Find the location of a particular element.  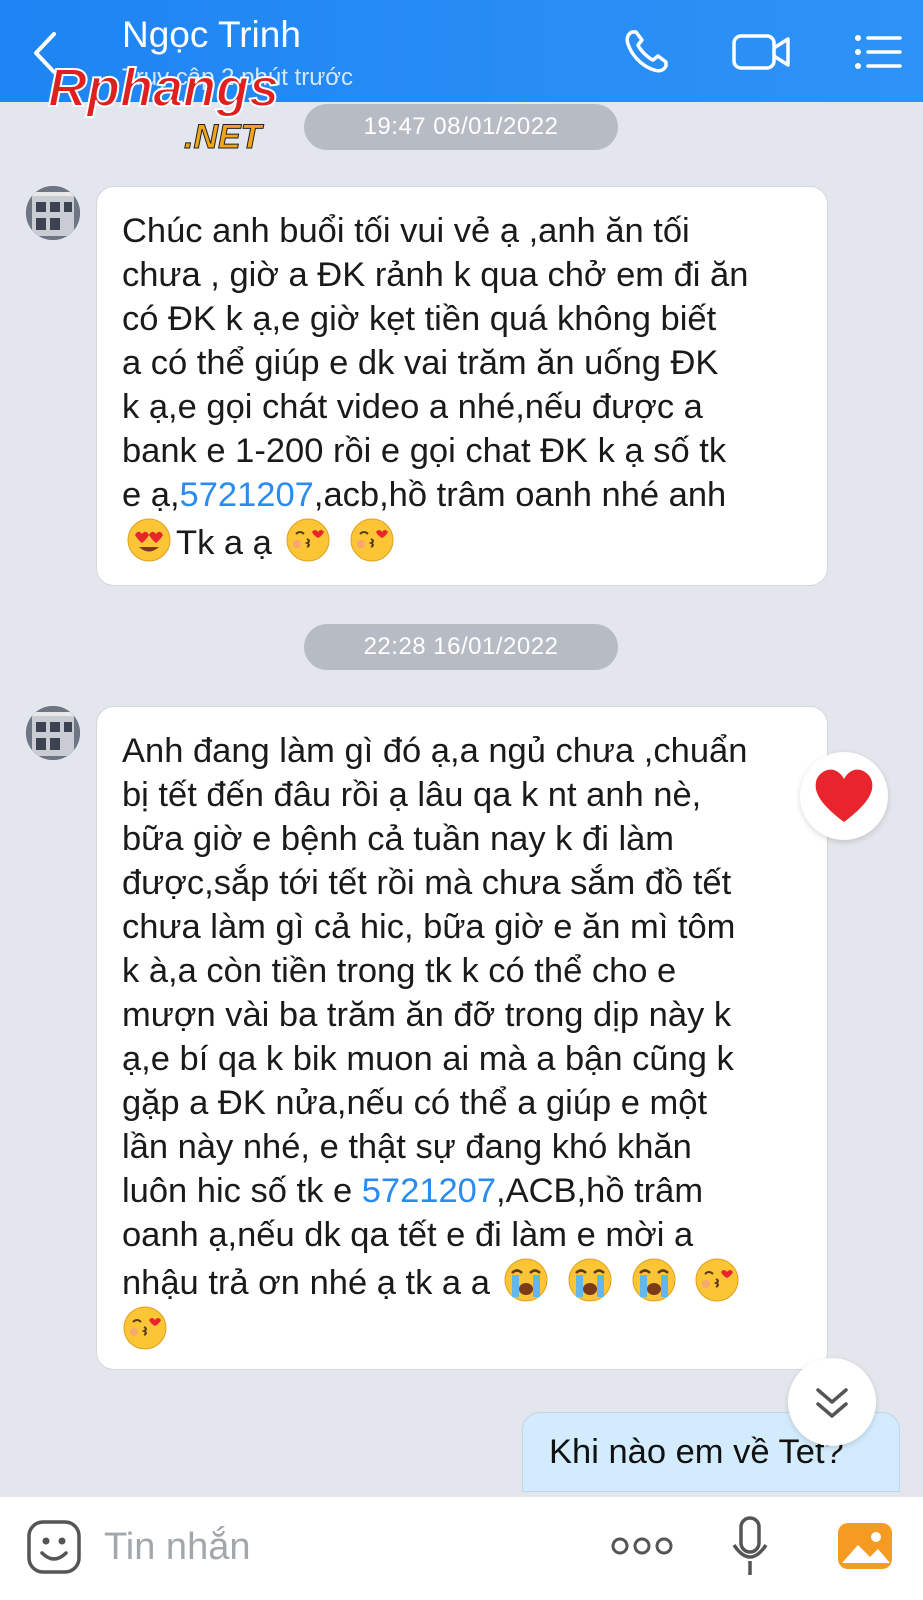

message-line: gặp a ĐK nửa,nếu có thể a giúp e một is located at coordinates (415, 1103).